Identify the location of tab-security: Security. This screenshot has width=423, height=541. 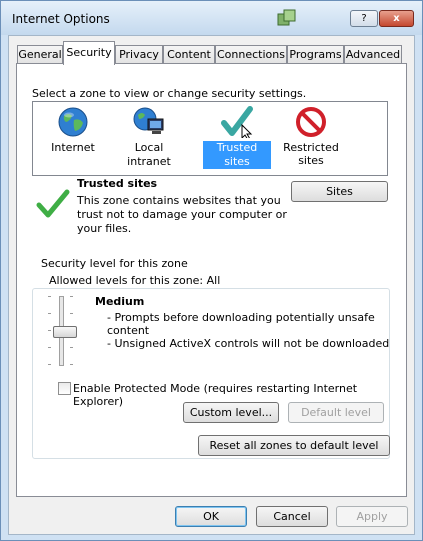
(89, 53).